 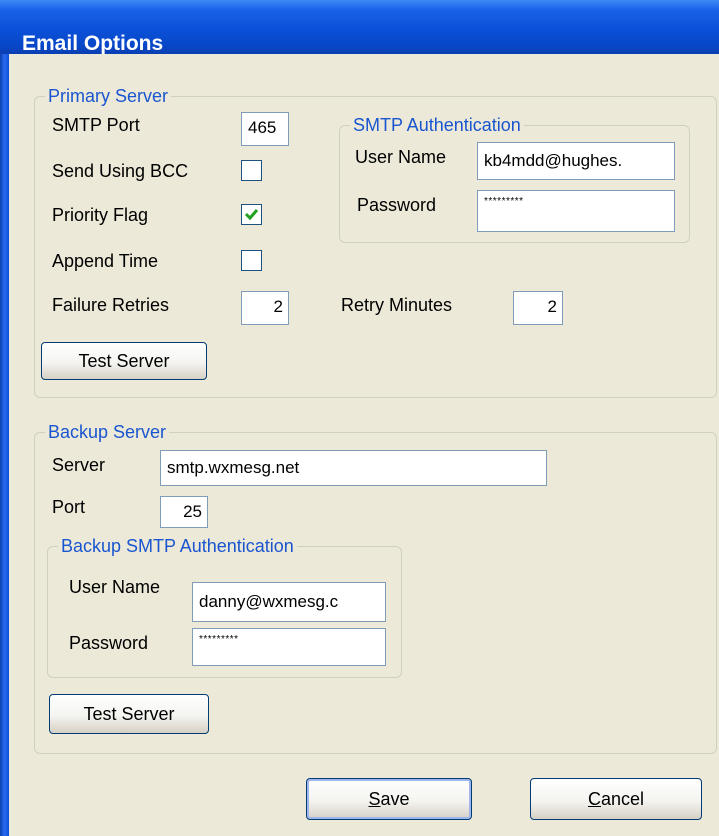 What do you see at coordinates (111, 305) in the screenshot?
I see `failure-retries-label: Failure Retries` at bounding box center [111, 305].